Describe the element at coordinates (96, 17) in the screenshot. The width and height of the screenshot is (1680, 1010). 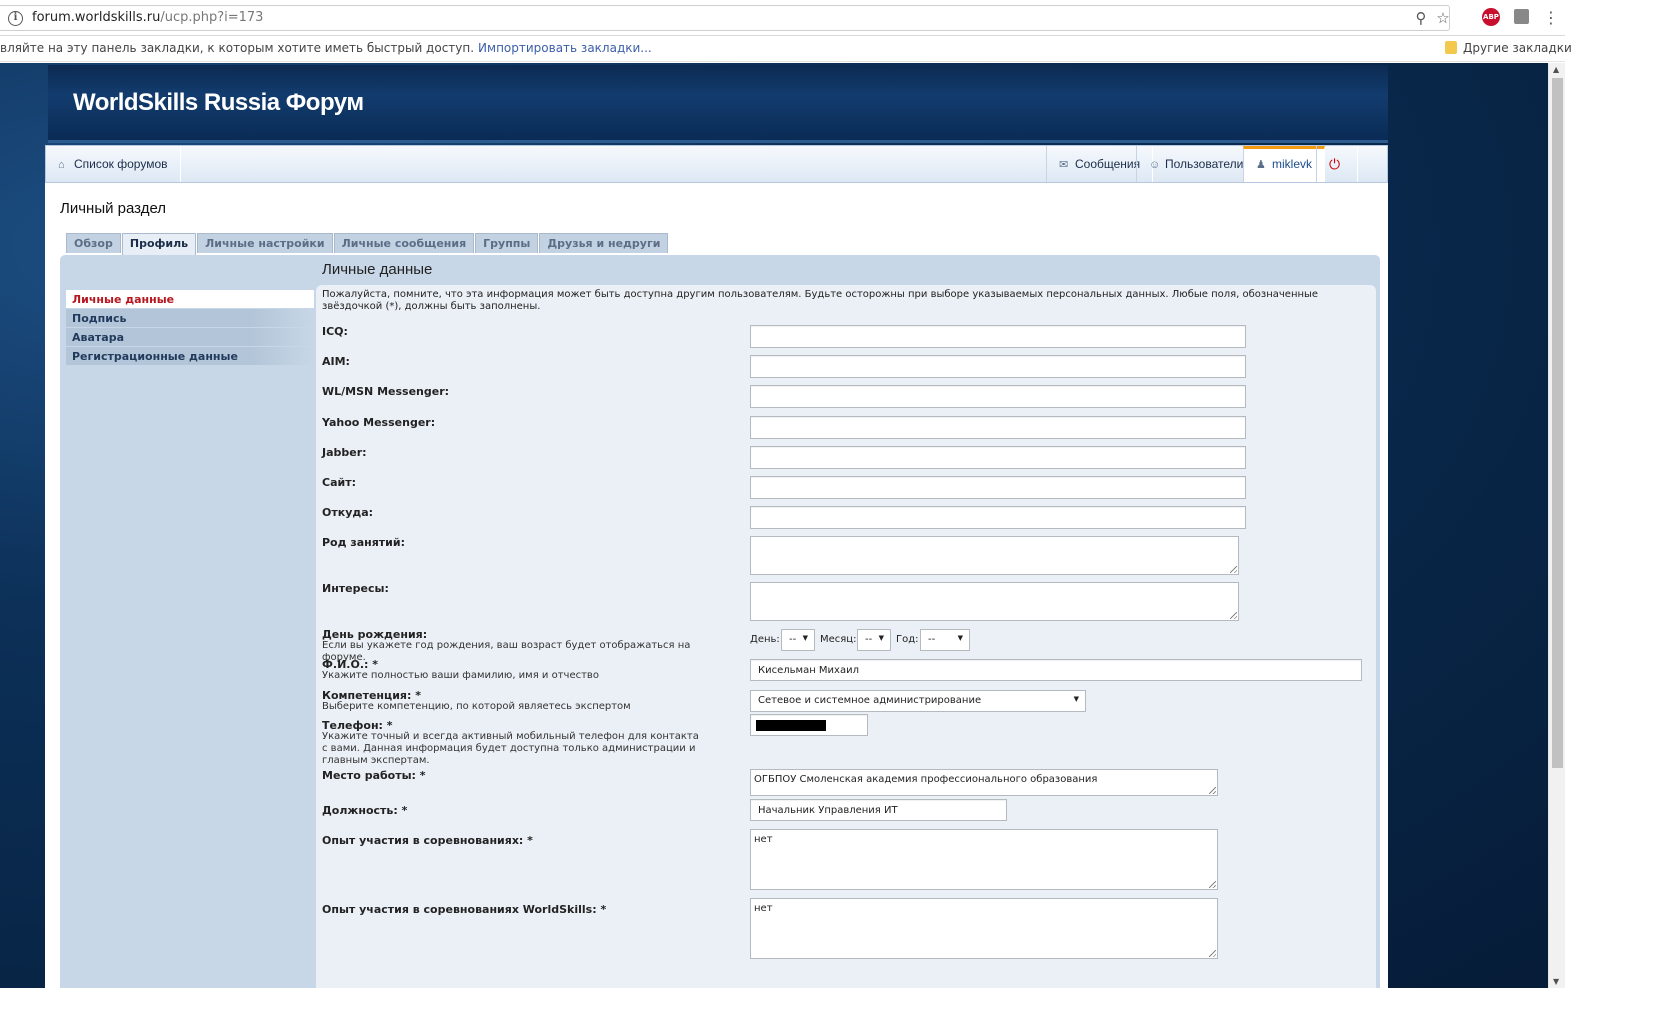
I see `url-host: forum.worldskills.ru` at that location.